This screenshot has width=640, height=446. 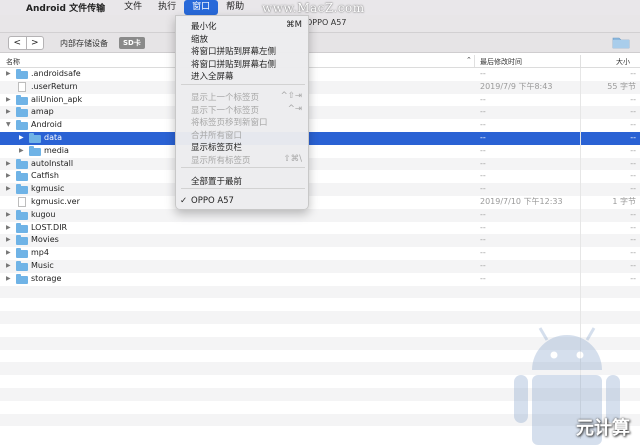 I want to click on file-row: ▶amap----, so click(x=320, y=112).